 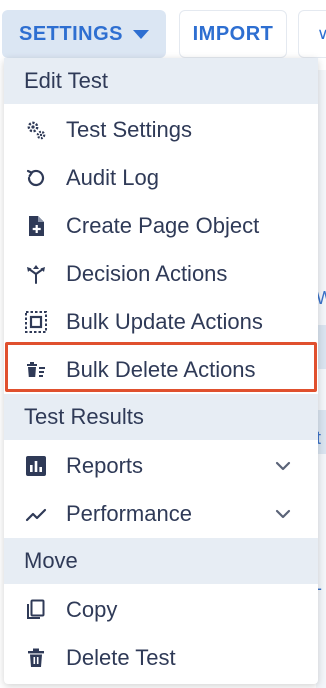 I want to click on menu-item-label: Performance, so click(x=129, y=513).